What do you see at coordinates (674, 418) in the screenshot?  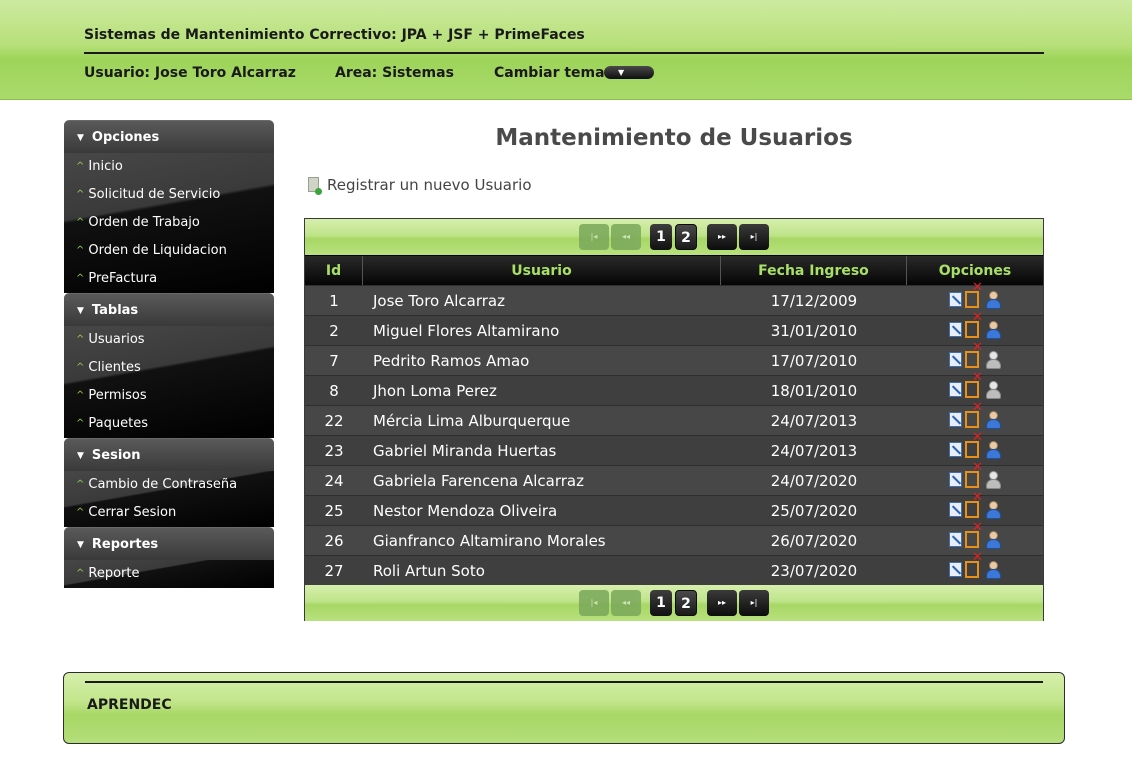 I see `table-row: 22 Mércia Lima Alburquerque 24/07/2013` at bounding box center [674, 418].